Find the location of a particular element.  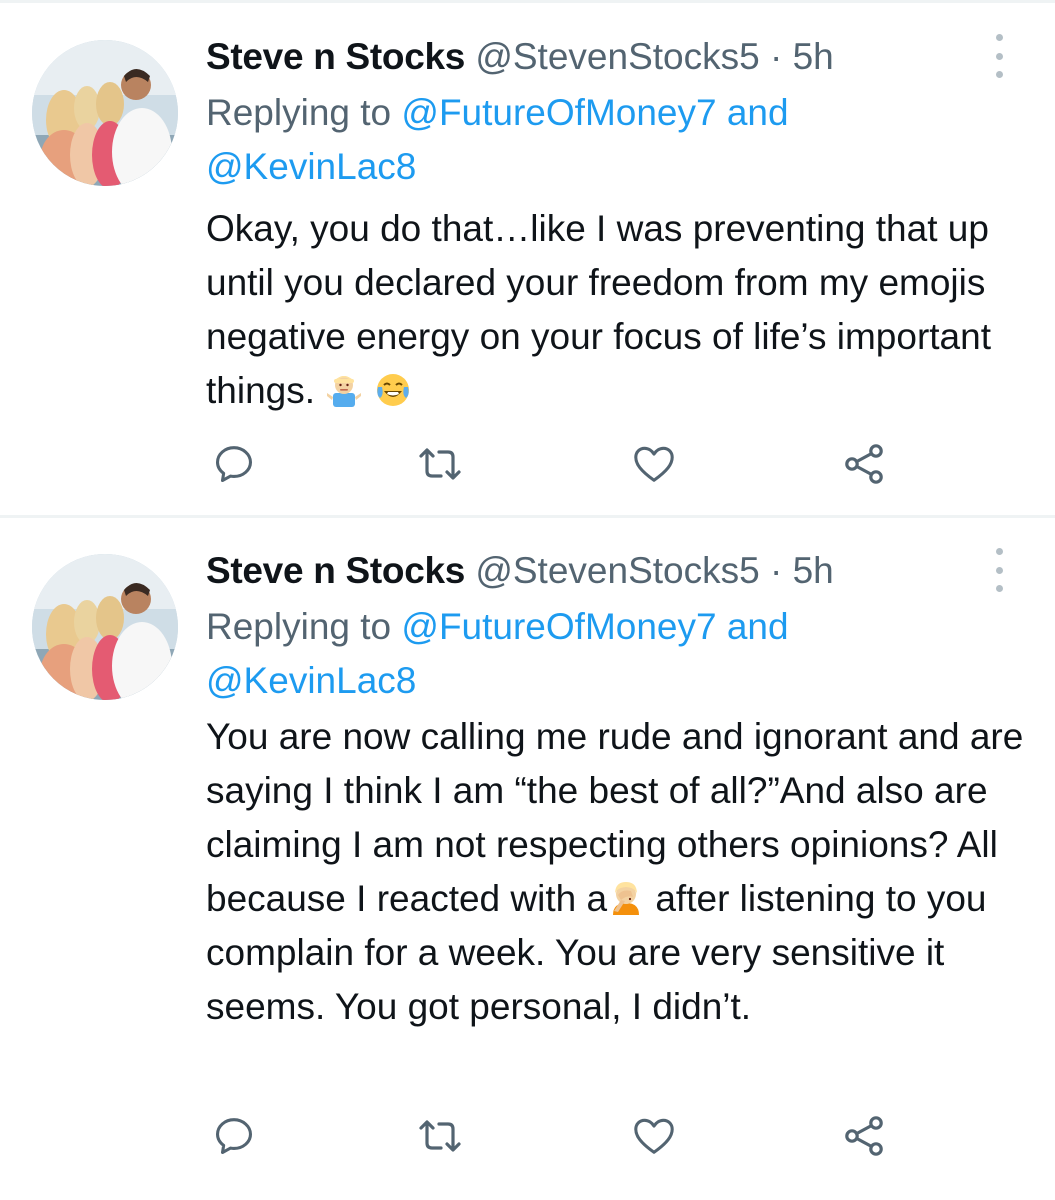

top-divider is located at coordinates (527, 1).